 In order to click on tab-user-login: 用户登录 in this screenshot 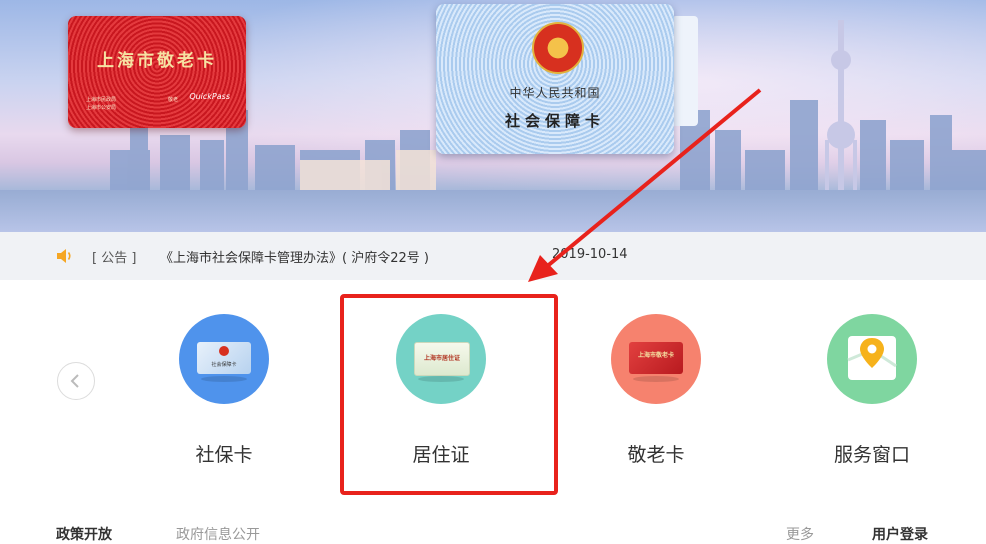, I will do `click(900, 534)`.